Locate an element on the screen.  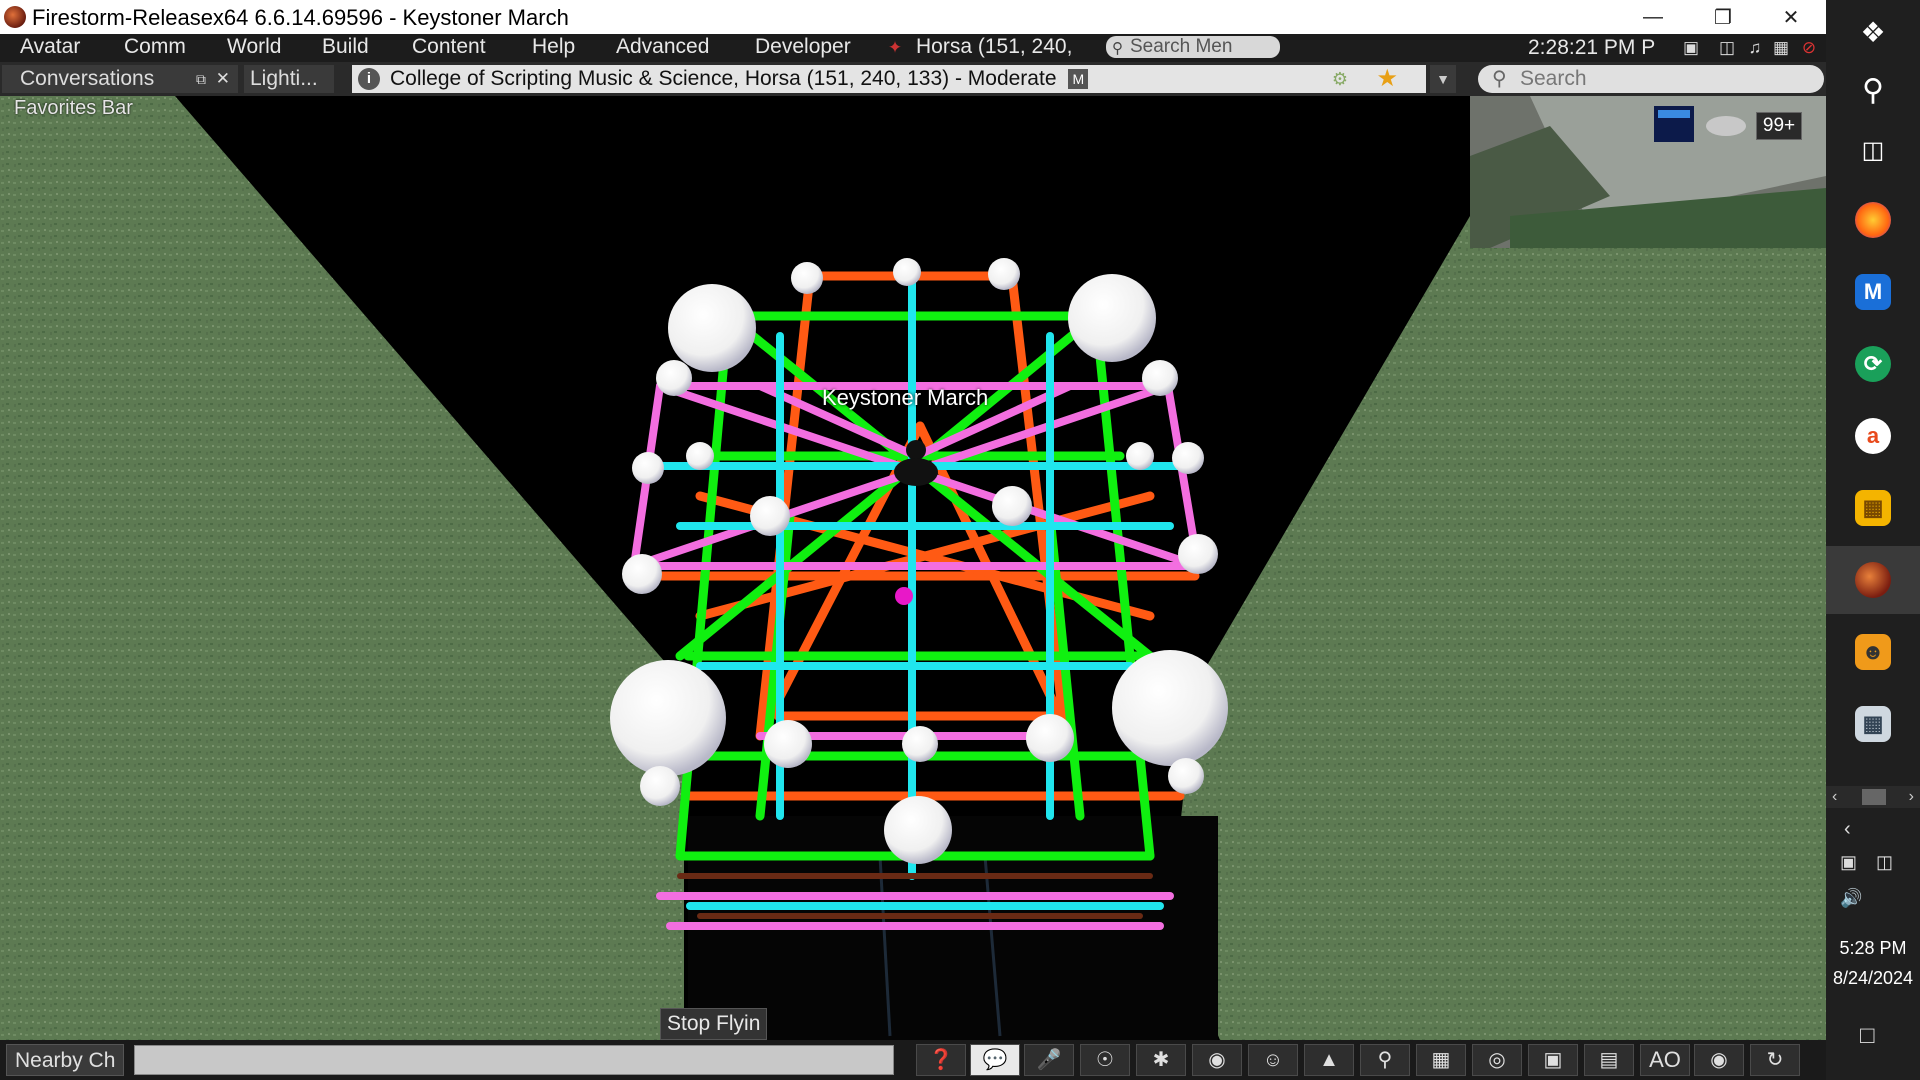
taskbar-scroller: ‹ › is located at coordinates (1873, 797).